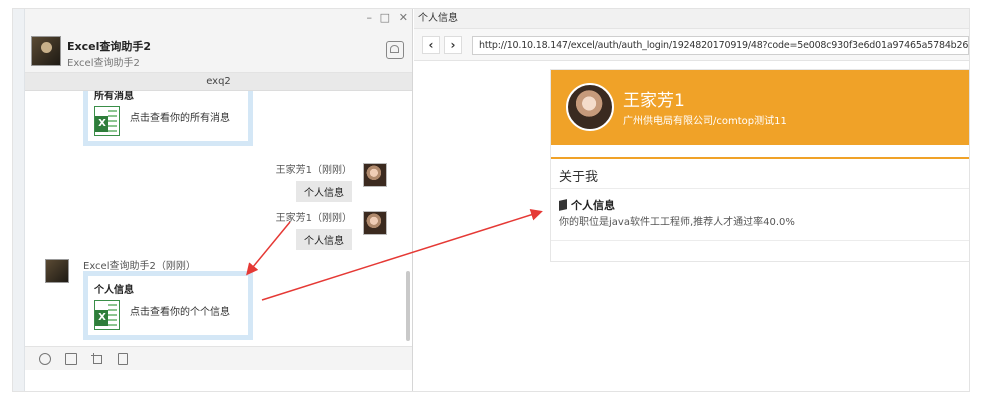 This screenshot has width=983, height=400. Describe the element at coordinates (19, 200) in the screenshot. I see `left-edge-strip` at that location.